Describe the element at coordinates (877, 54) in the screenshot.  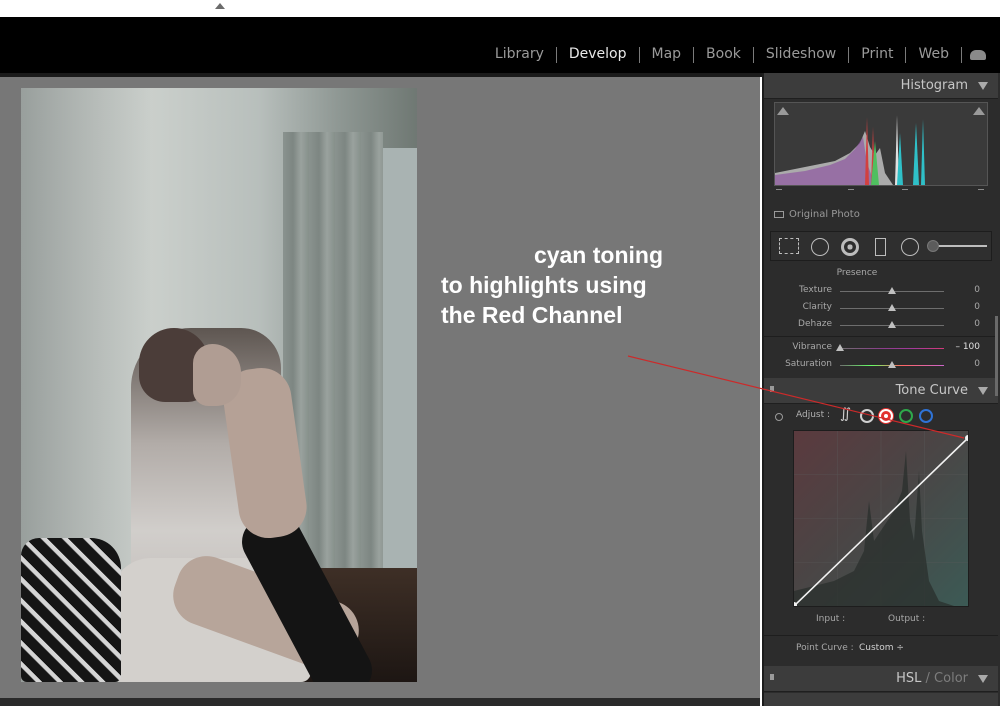
I see `module-print: Print` at that location.